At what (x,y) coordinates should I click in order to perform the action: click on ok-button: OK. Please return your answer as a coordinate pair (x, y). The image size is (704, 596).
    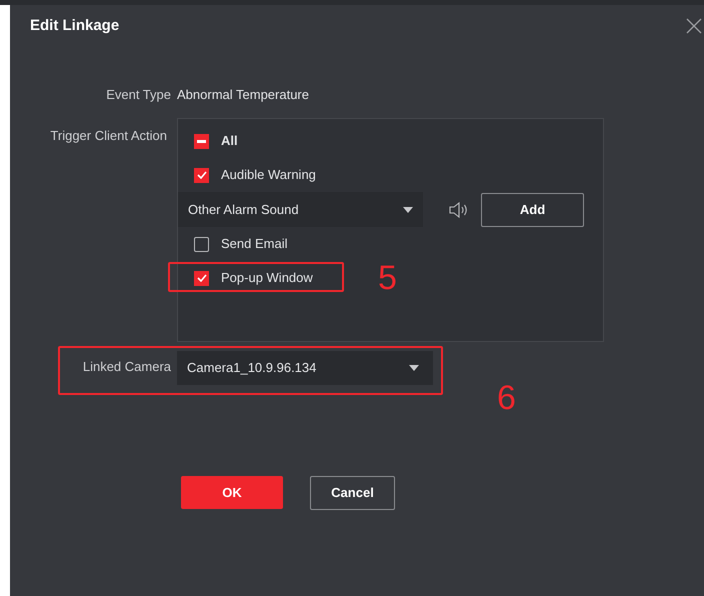
    Looking at the image, I should click on (232, 492).